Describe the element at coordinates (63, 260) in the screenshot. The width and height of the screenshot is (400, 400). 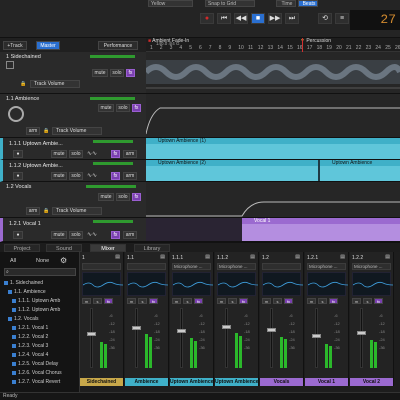
I see `settings-gear-icon: ⚙` at that location.